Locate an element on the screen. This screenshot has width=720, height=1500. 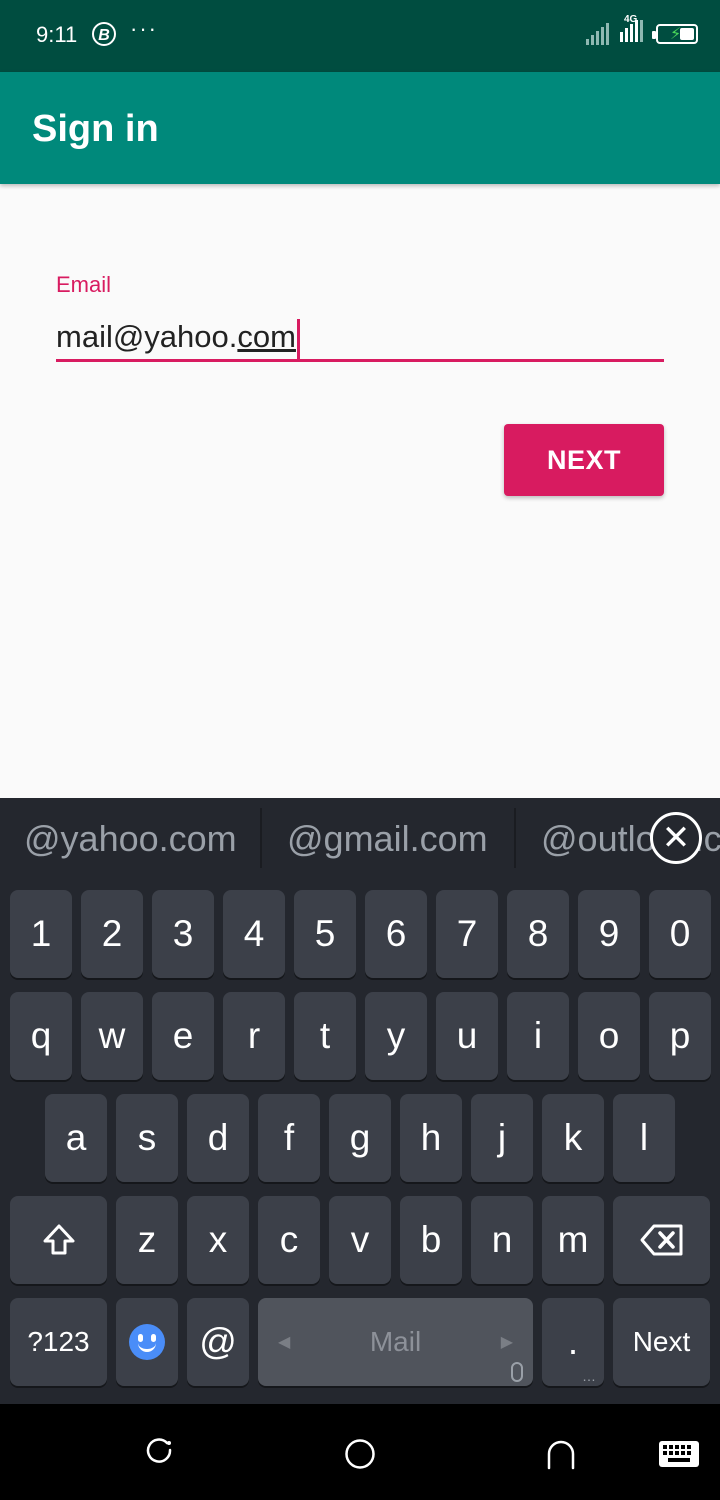
emoji-key is located at coordinates (147, 1342).